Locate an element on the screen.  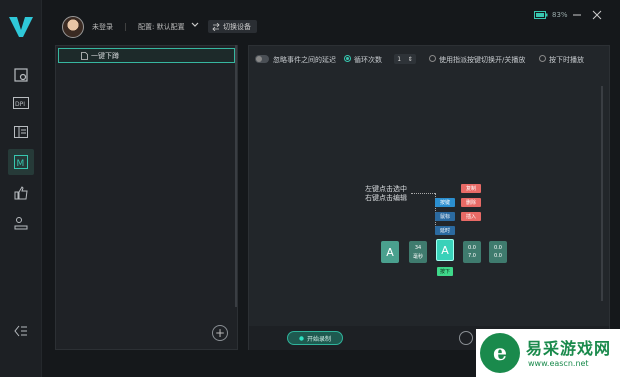
stepper-arrows-icon: ⇕ is located at coordinates (410, 59).